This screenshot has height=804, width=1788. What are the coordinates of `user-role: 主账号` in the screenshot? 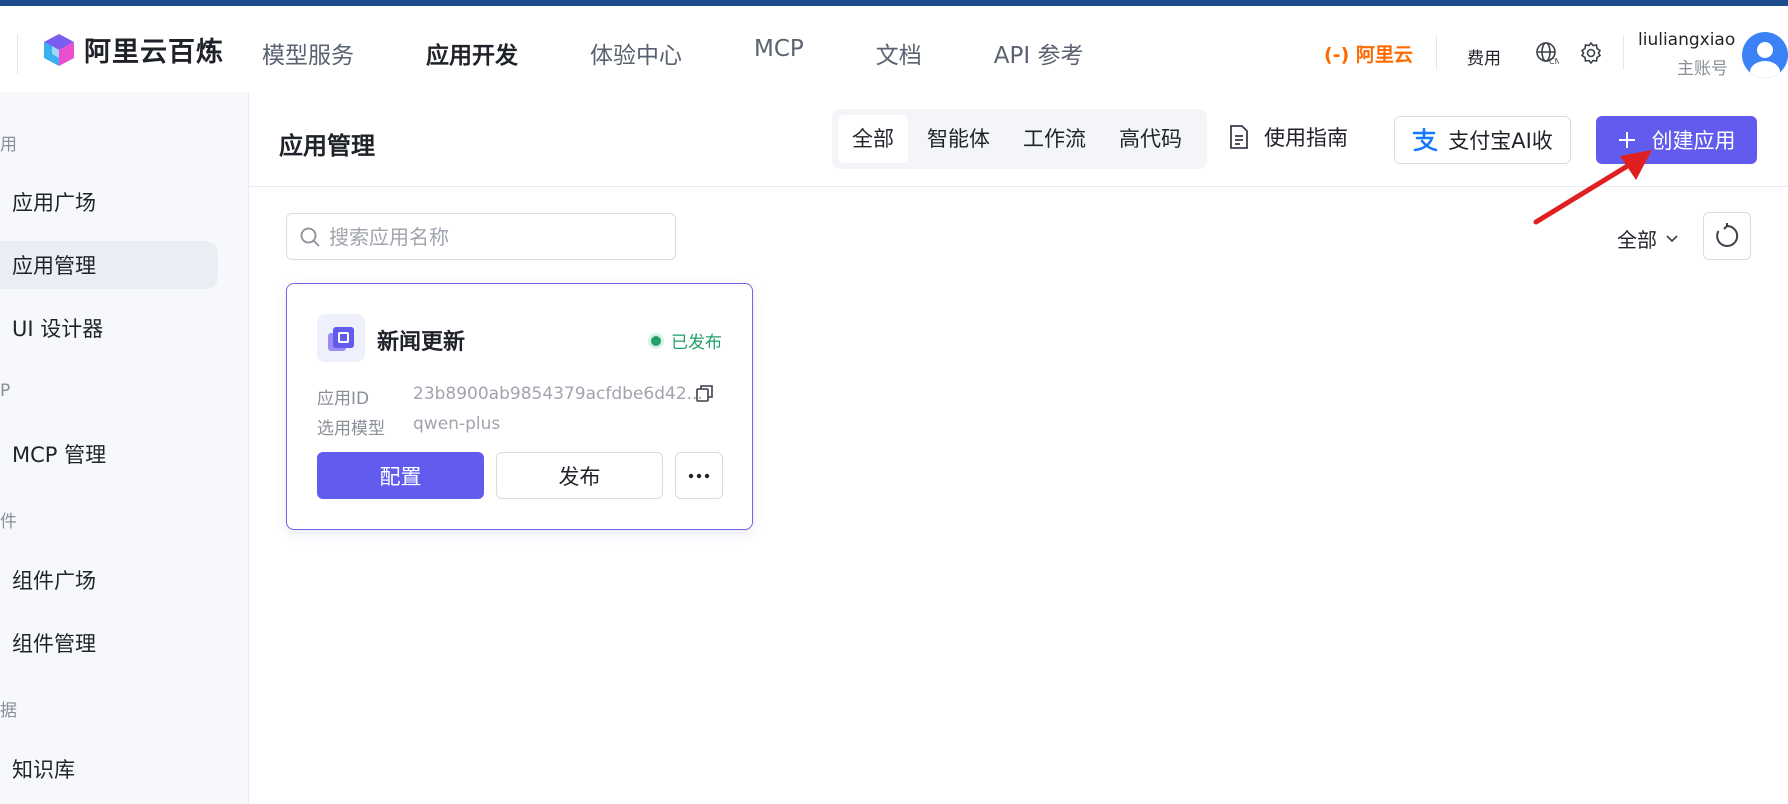 It's located at (1702, 69).